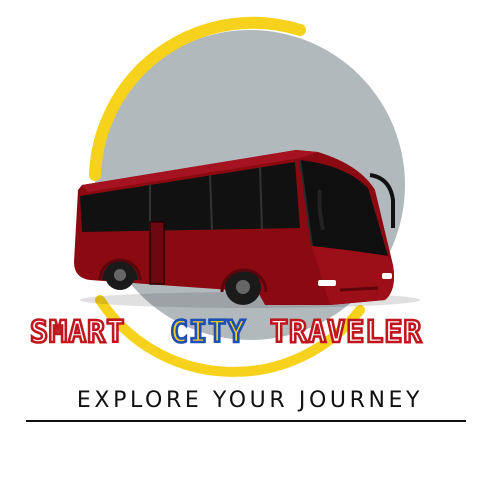 The width and height of the screenshot is (500, 500). I want to click on brand-title: SMART CITY TRAVELER, so click(250, 330).